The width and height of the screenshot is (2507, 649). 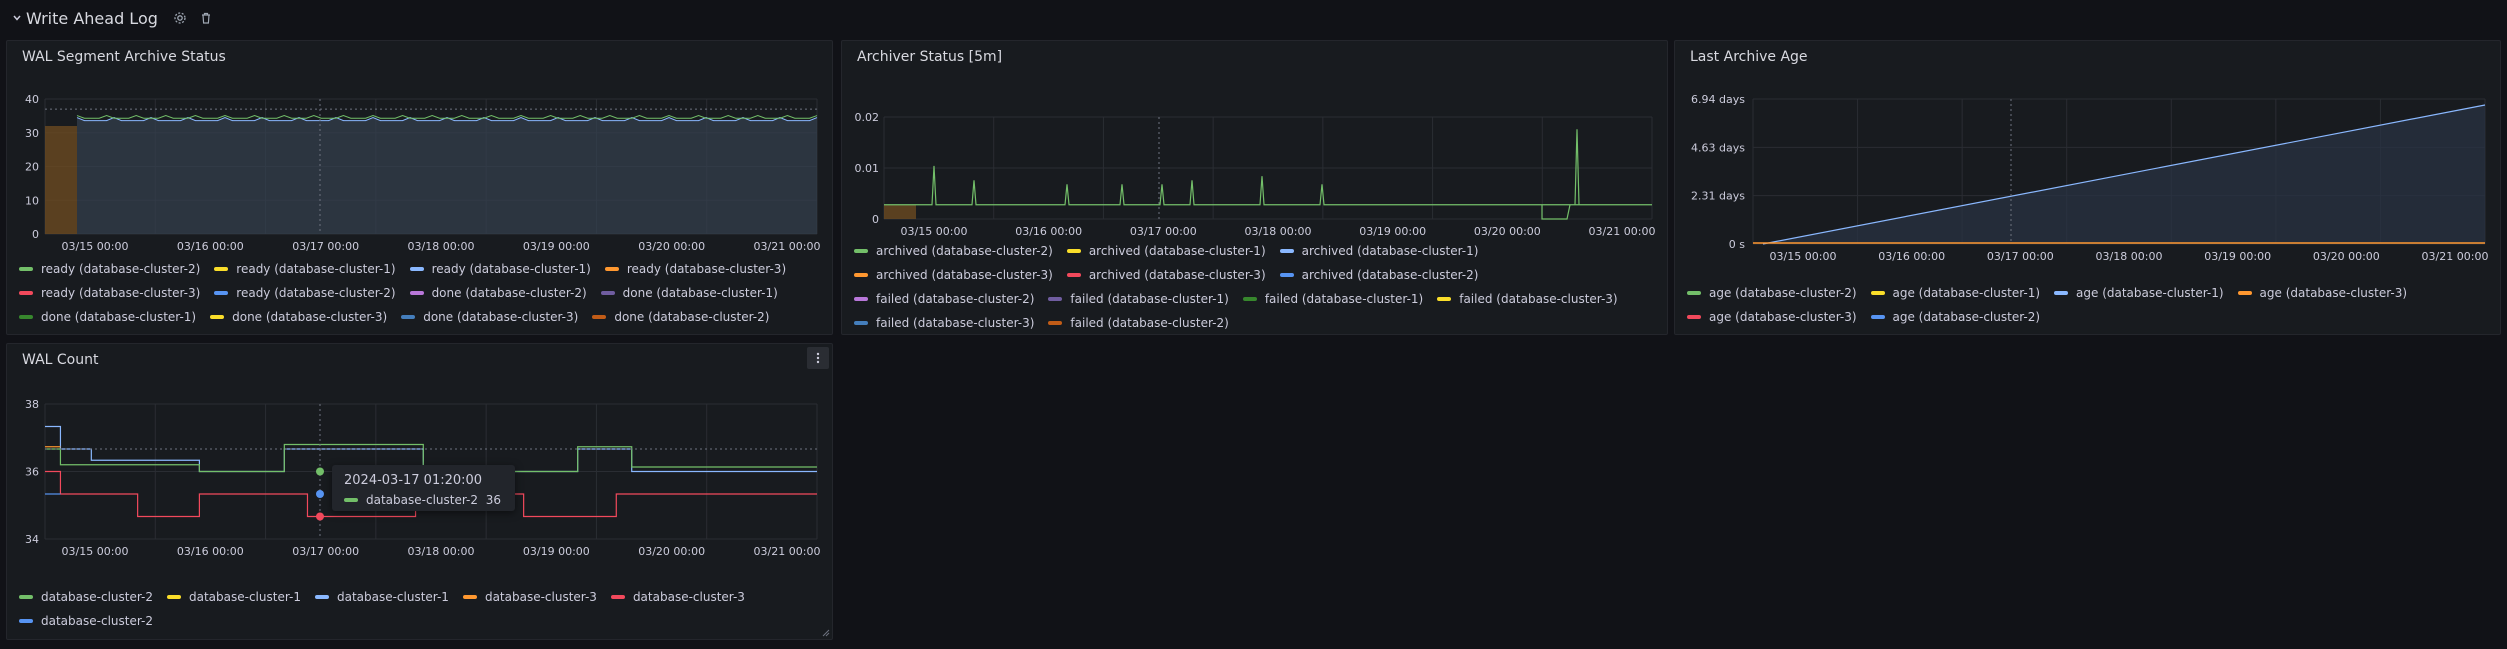 I want to click on legend-label: database-cluster-2, so click(x=97, y=597).